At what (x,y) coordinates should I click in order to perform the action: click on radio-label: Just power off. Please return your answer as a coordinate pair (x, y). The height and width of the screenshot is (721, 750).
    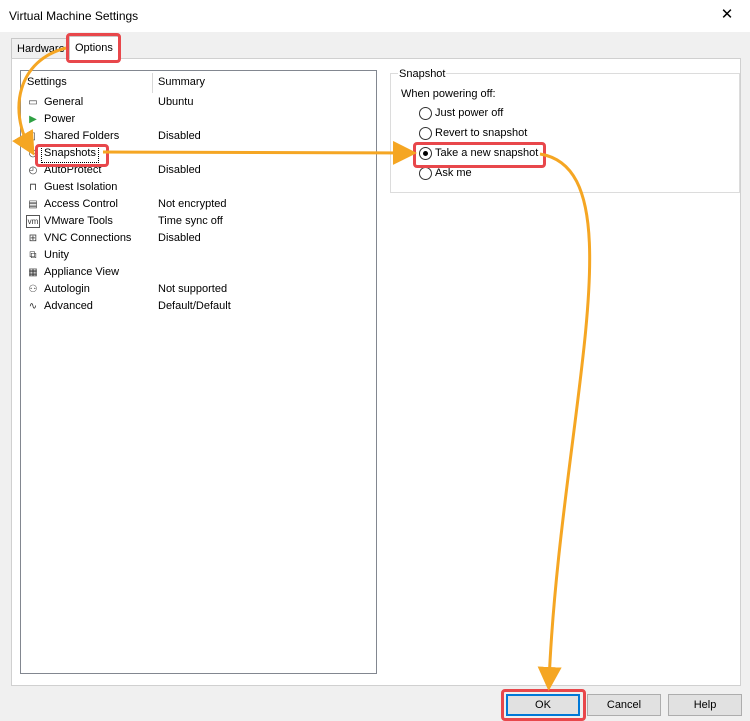
    Looking at the image, I should click on (469, 113).